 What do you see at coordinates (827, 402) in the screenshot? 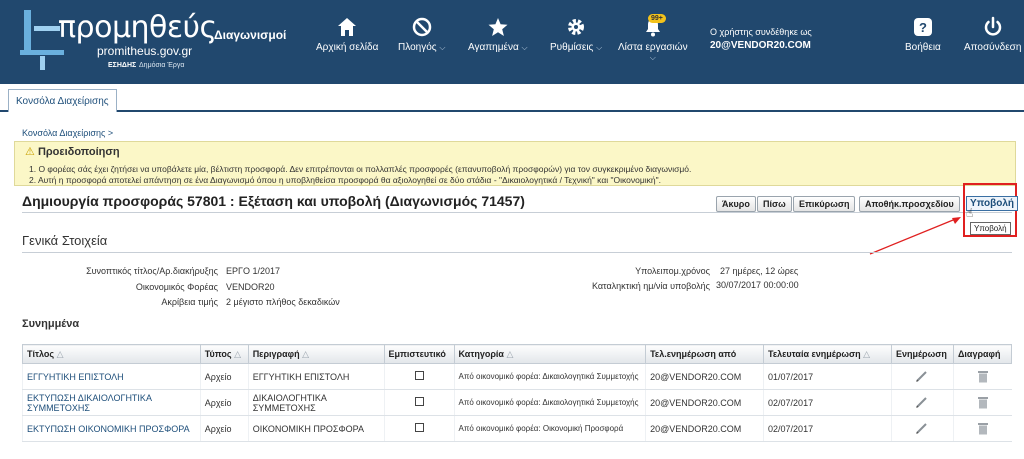
I see `attachment-last-update: 02/07/2017` at bounding box center [827, 402].